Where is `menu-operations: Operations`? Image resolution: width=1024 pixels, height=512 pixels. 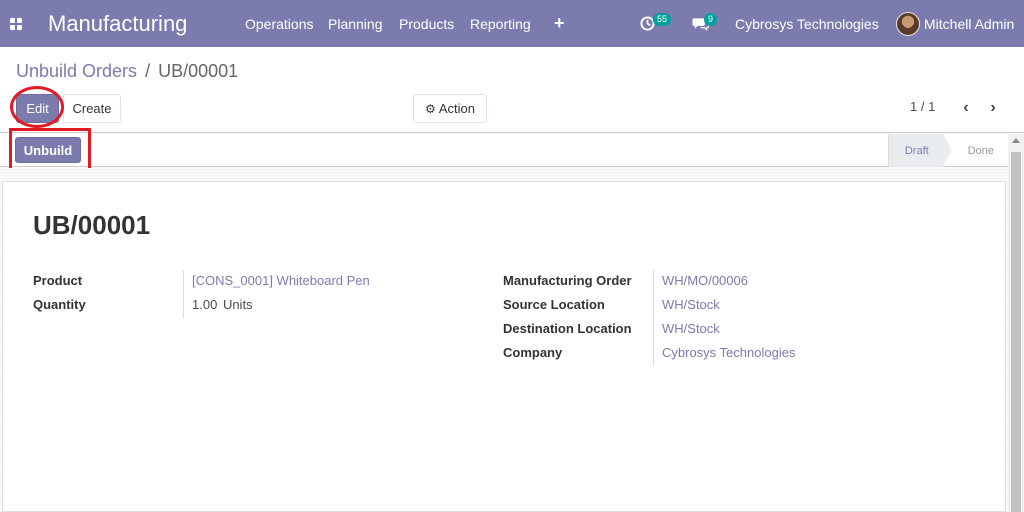
menu-operations: Operations is located at coordinates (279, 23).